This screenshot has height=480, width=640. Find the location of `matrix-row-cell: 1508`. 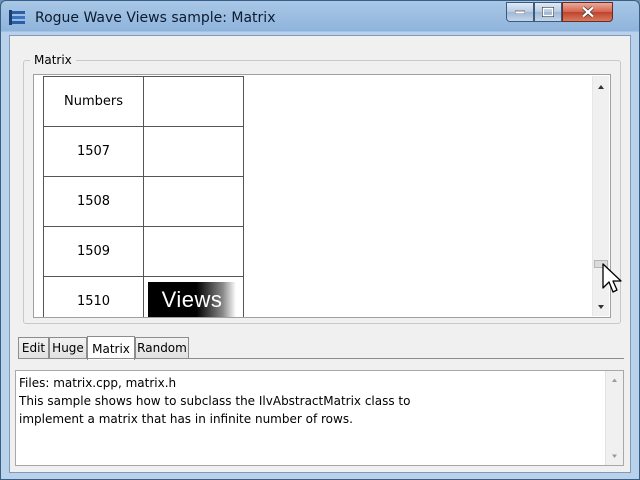

matrix-row-cell: 1508 is located at coordinates (93, 201).